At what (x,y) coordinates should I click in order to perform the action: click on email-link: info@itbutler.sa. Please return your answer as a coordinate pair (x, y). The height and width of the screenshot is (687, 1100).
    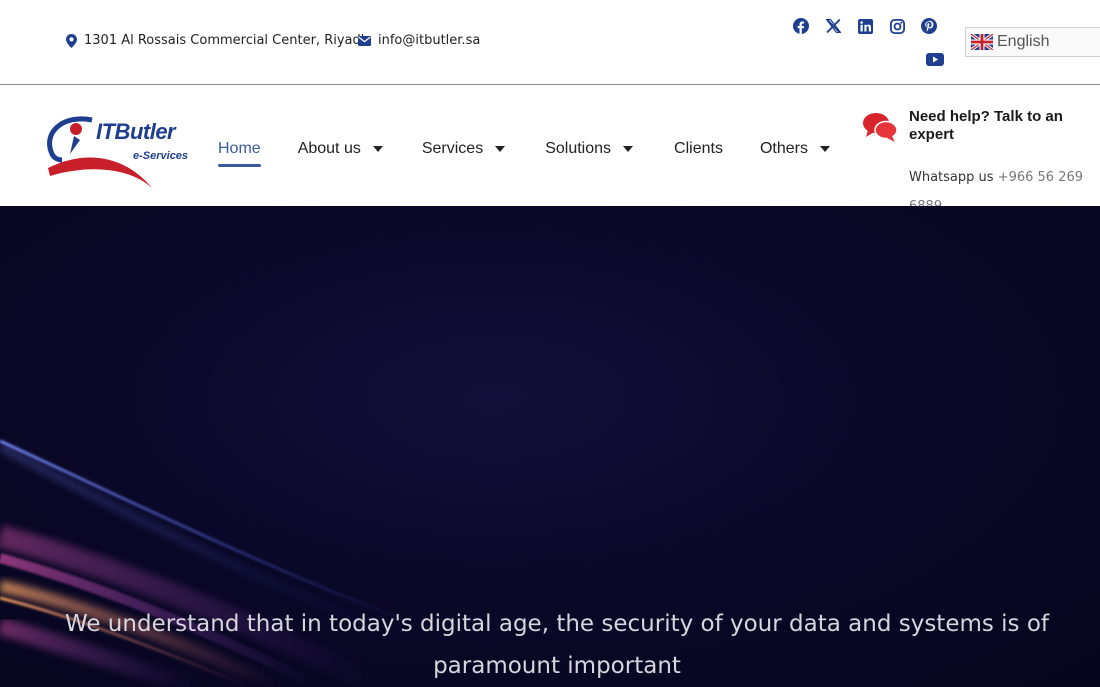
    Looking at the image, I should click on (419, 40).